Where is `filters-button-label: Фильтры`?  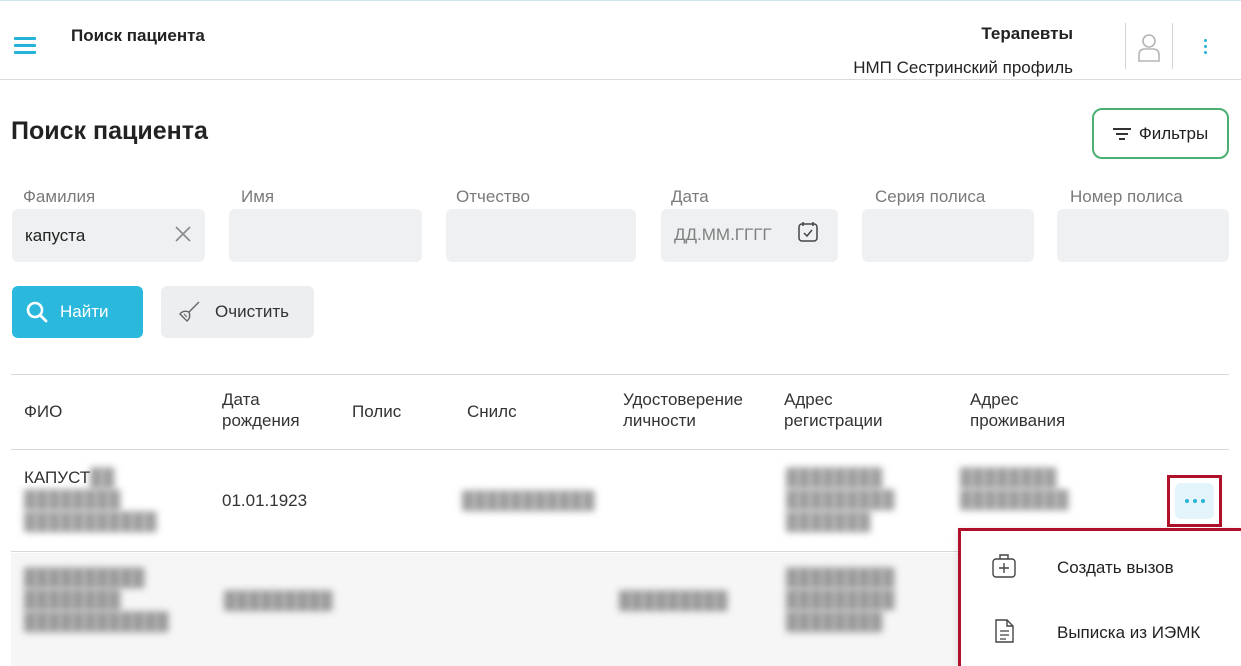 filters-button-label: Фильтры is located at coordinates (1173, 133).